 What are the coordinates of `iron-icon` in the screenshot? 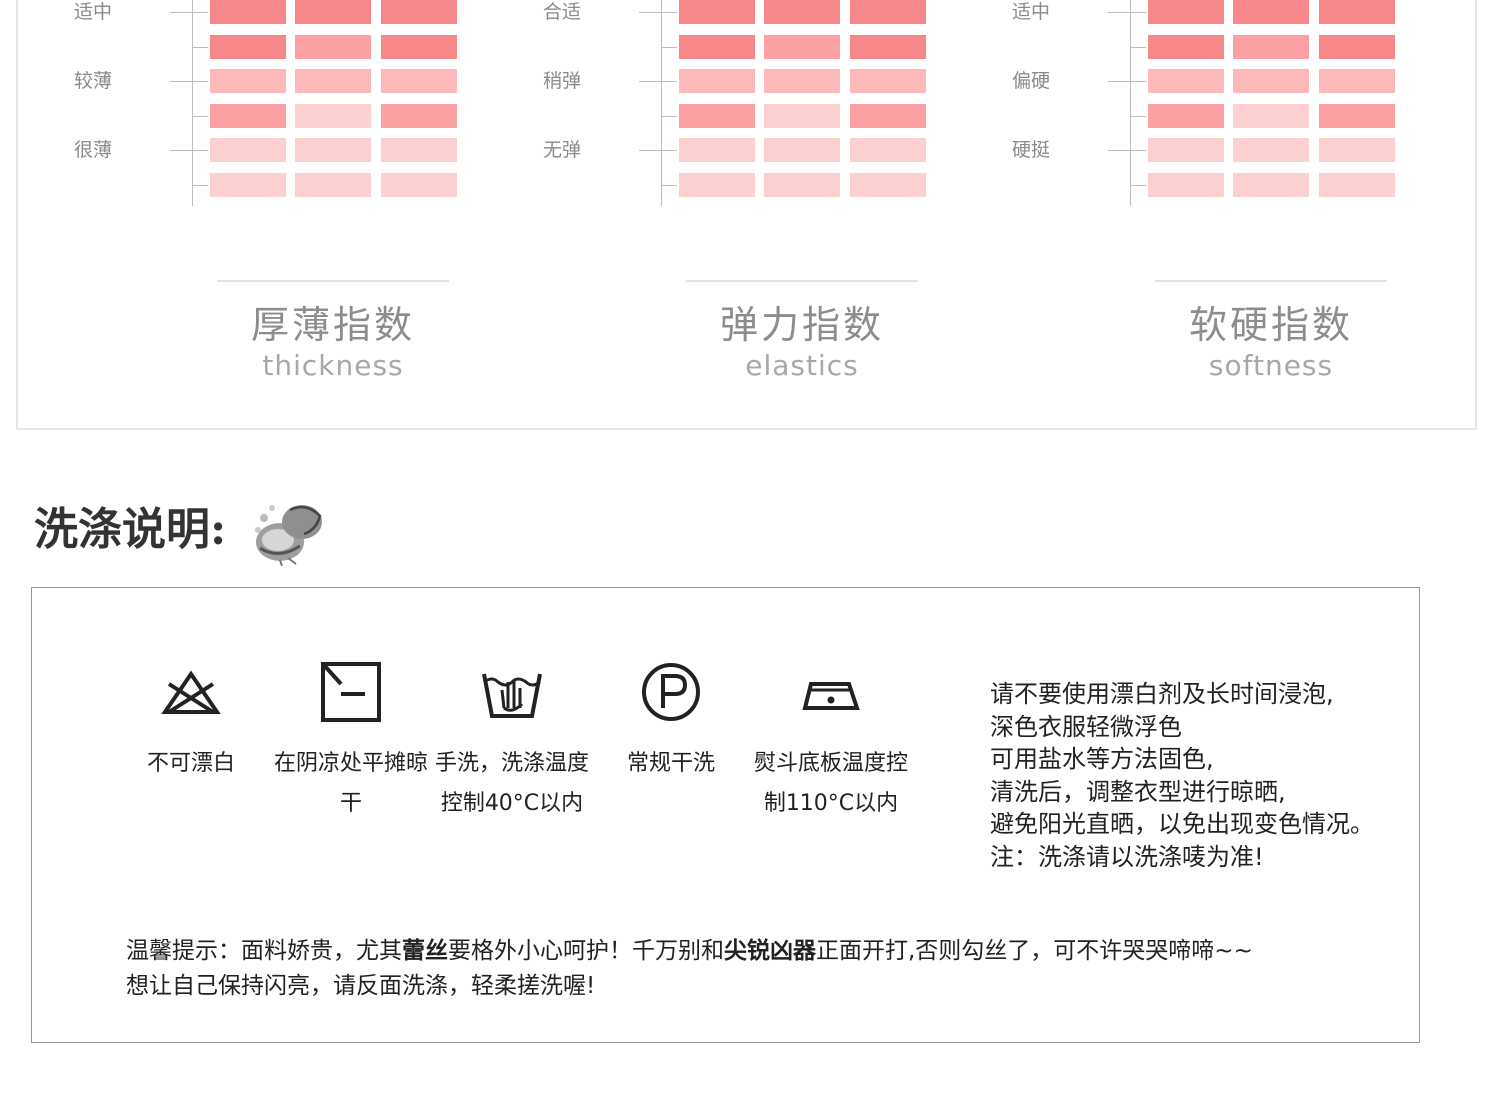 It's located at (831, 696).